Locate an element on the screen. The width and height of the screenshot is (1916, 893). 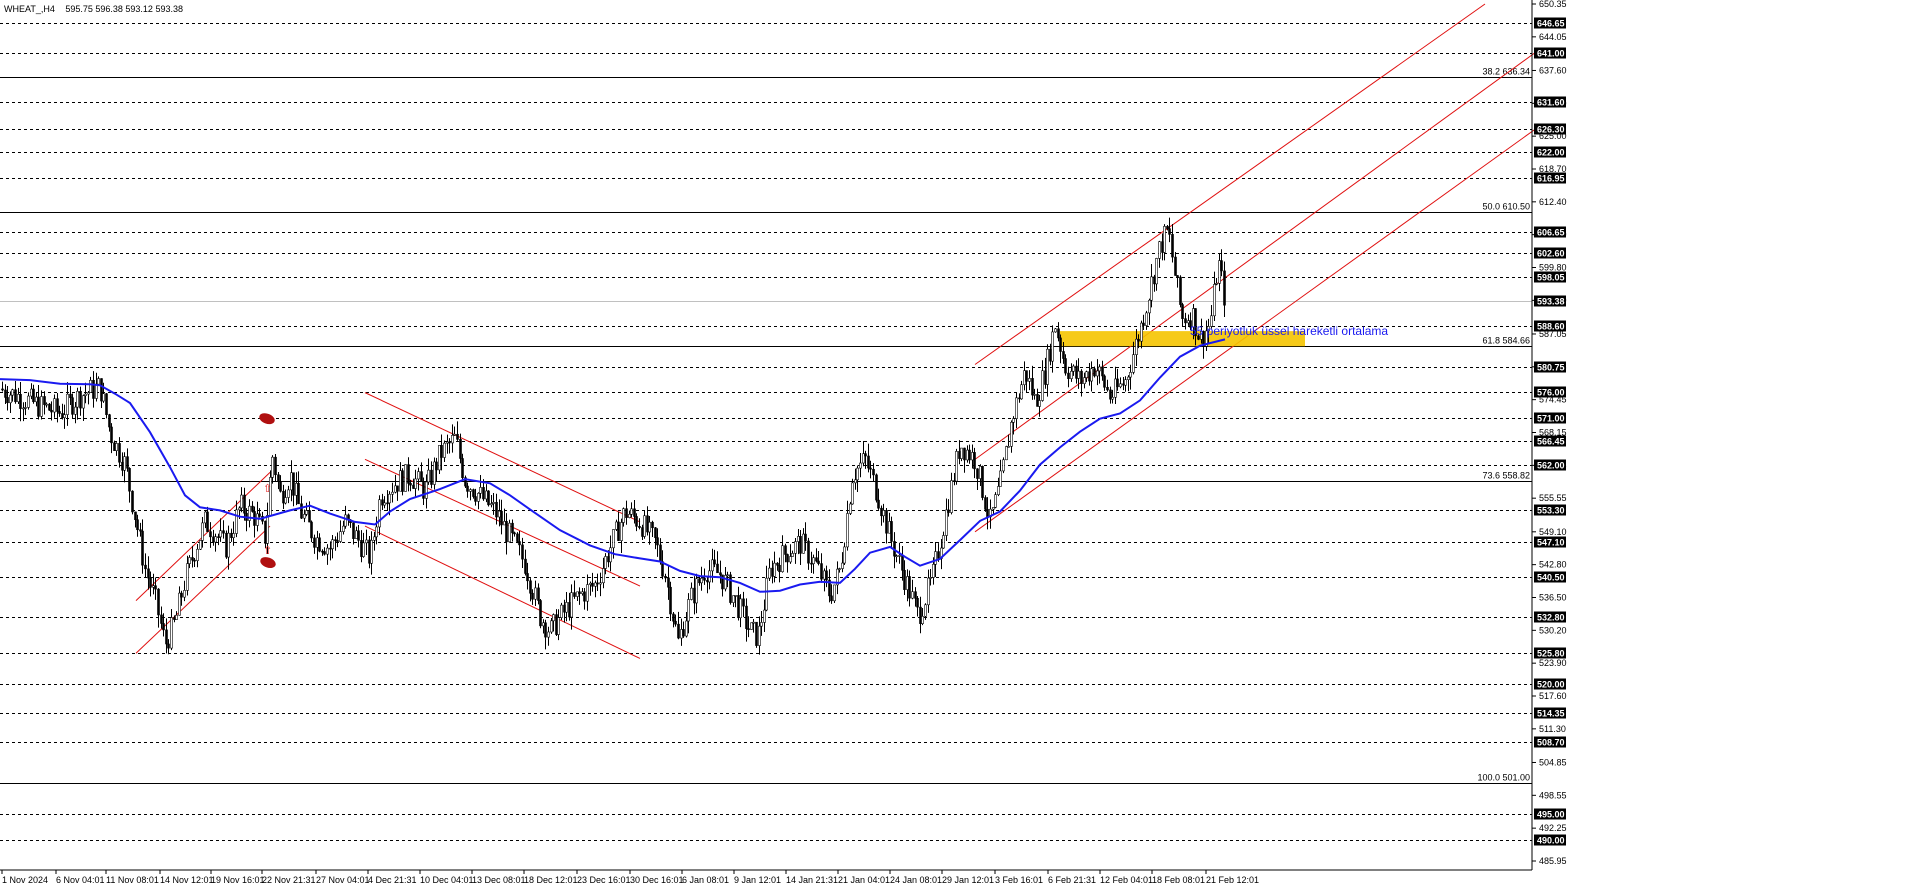
level-badge-label: 520.00 is located at coordinates (1551, 685).